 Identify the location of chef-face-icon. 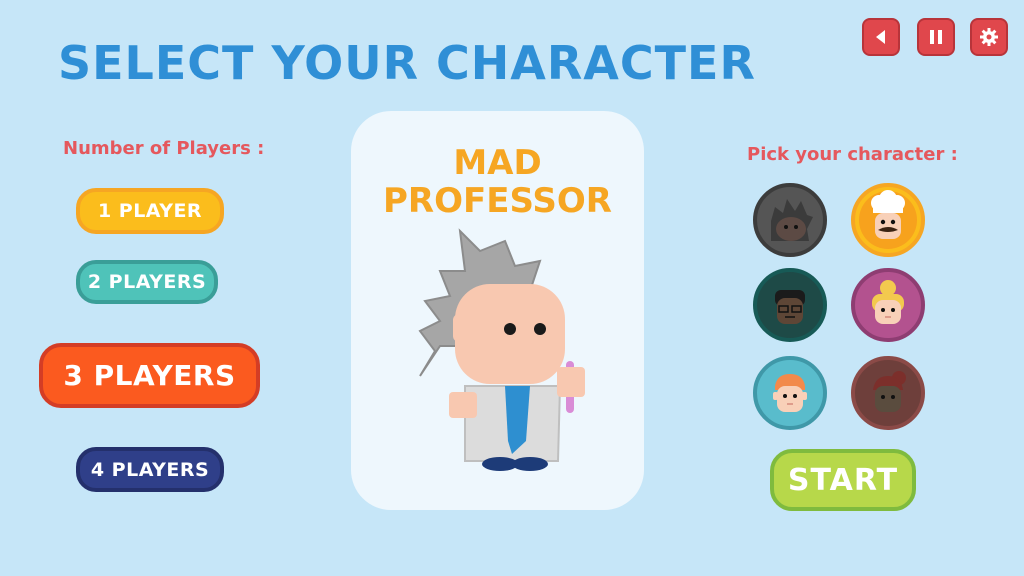
(888, 219).